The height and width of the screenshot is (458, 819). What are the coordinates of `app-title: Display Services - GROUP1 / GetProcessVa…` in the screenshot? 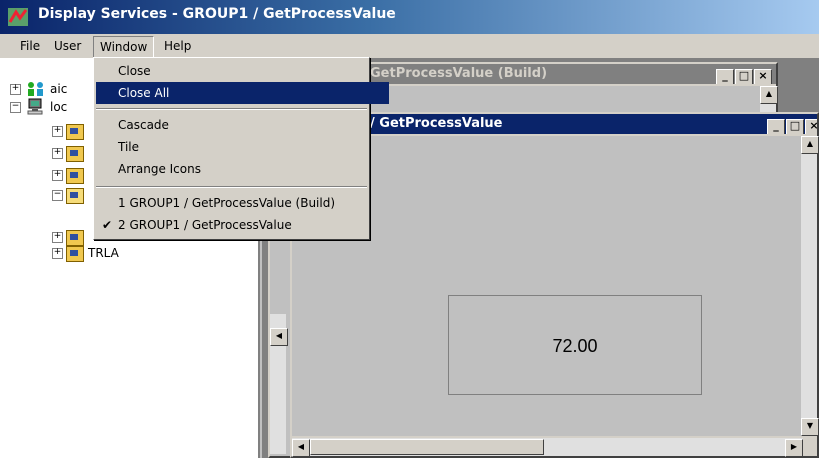 It's located at (217, 14).